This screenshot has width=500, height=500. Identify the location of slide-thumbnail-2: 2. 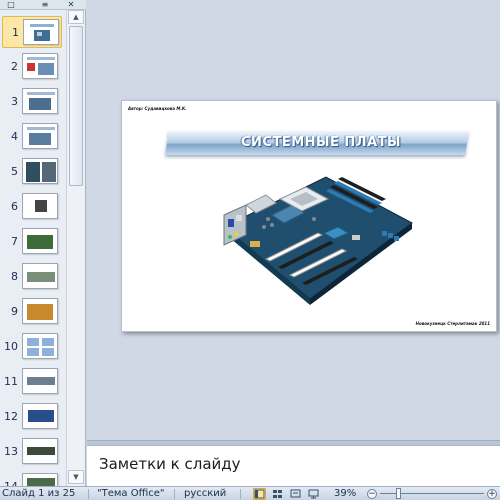
(33, 67).